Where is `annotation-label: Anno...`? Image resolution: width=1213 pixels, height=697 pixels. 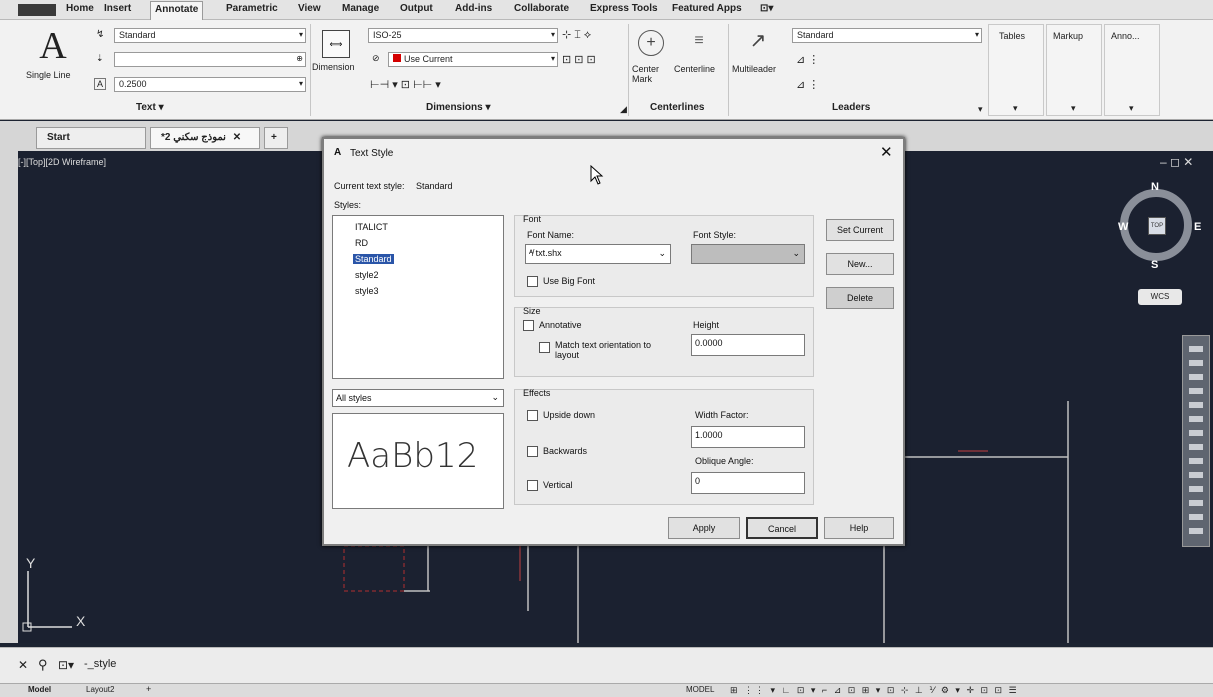 annotation-label: Anno... is located at coordinates (1125, 36).